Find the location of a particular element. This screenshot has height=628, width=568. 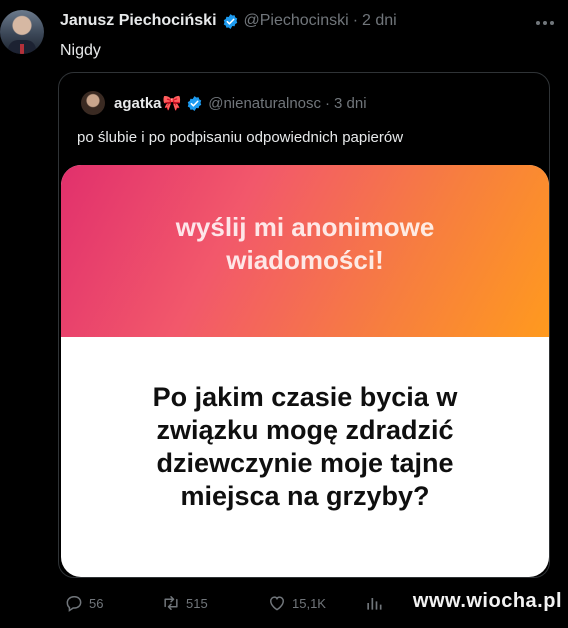

author-handle: @Piechocinski is located at coordinates (296, 21).